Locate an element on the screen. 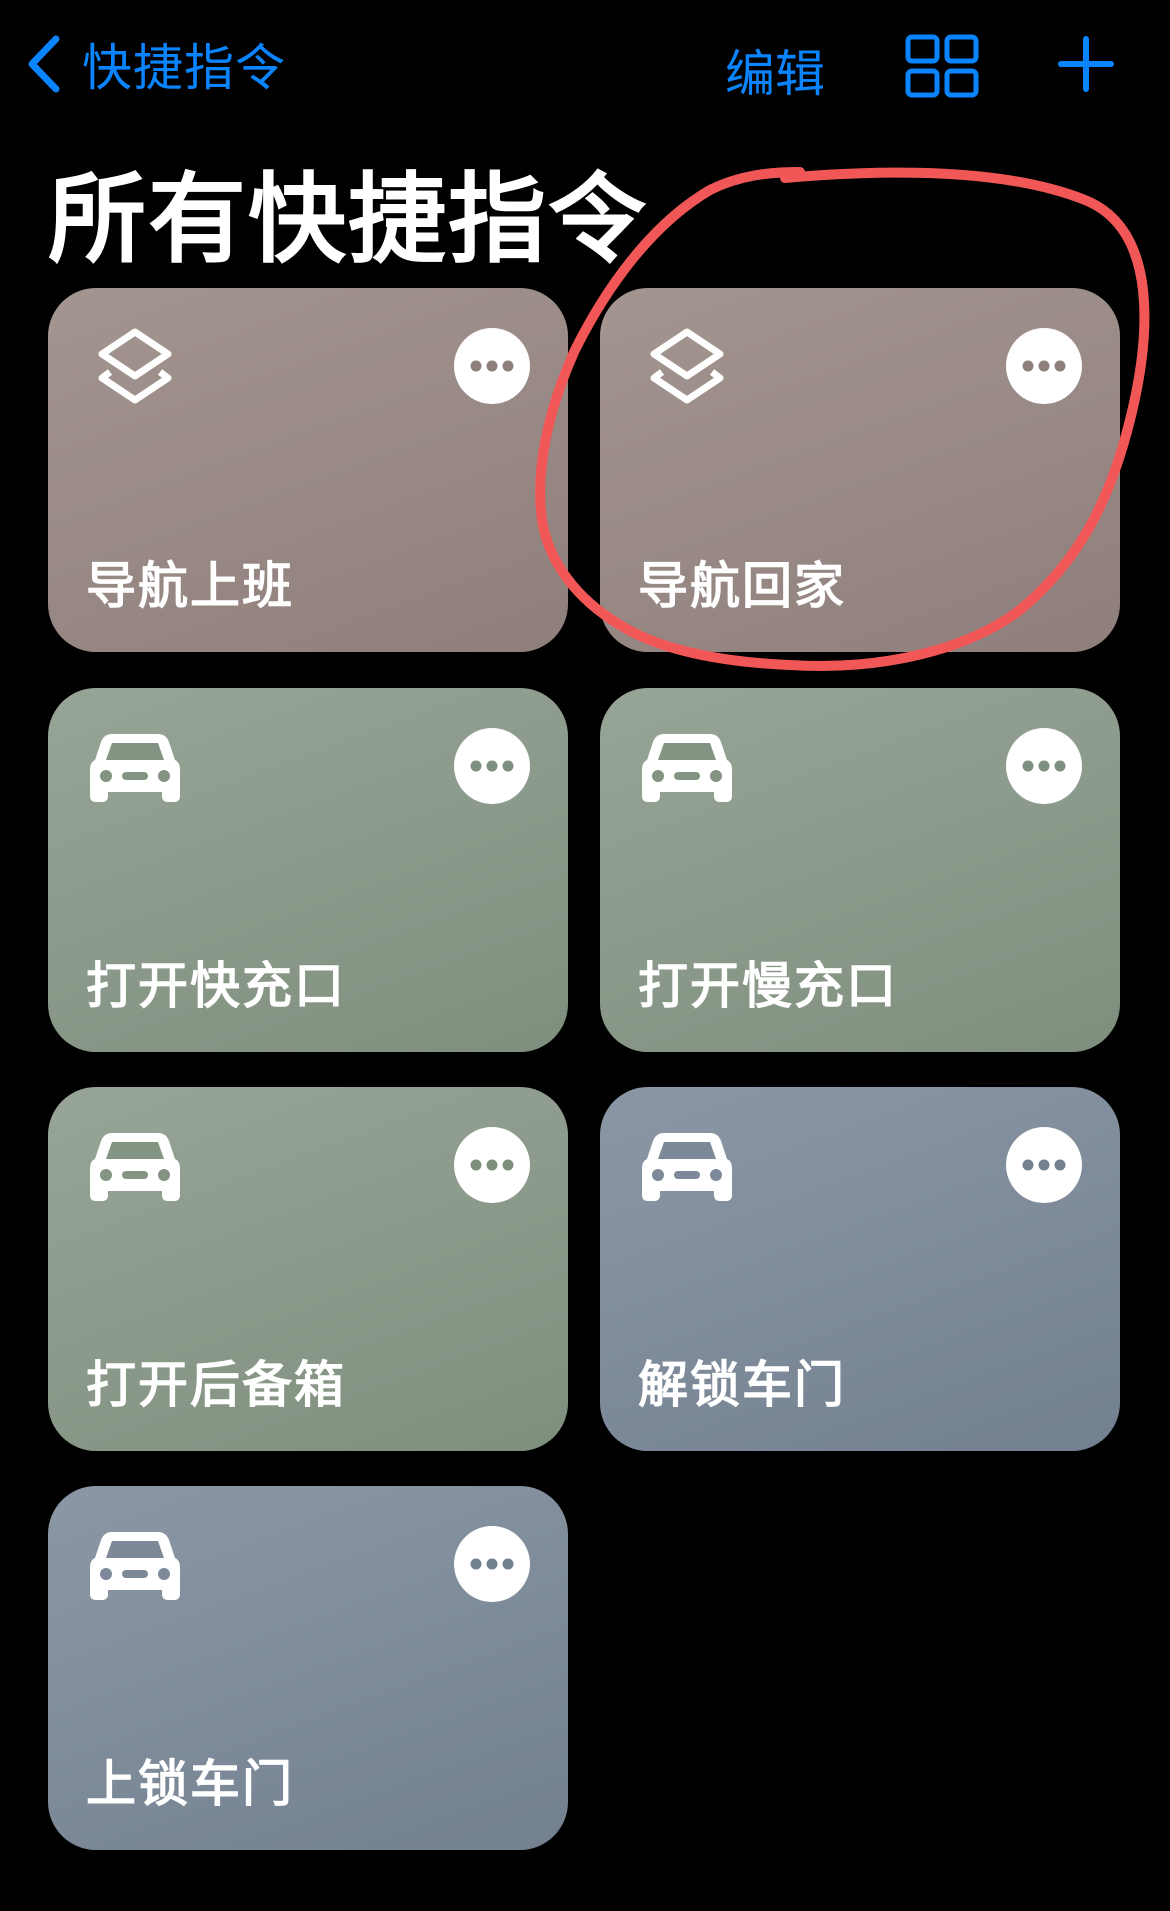 Image resolution: width=1170 pixels, height=1911 pixels. shortcut-card: 导航上班 is located at coordinates (308, 470).